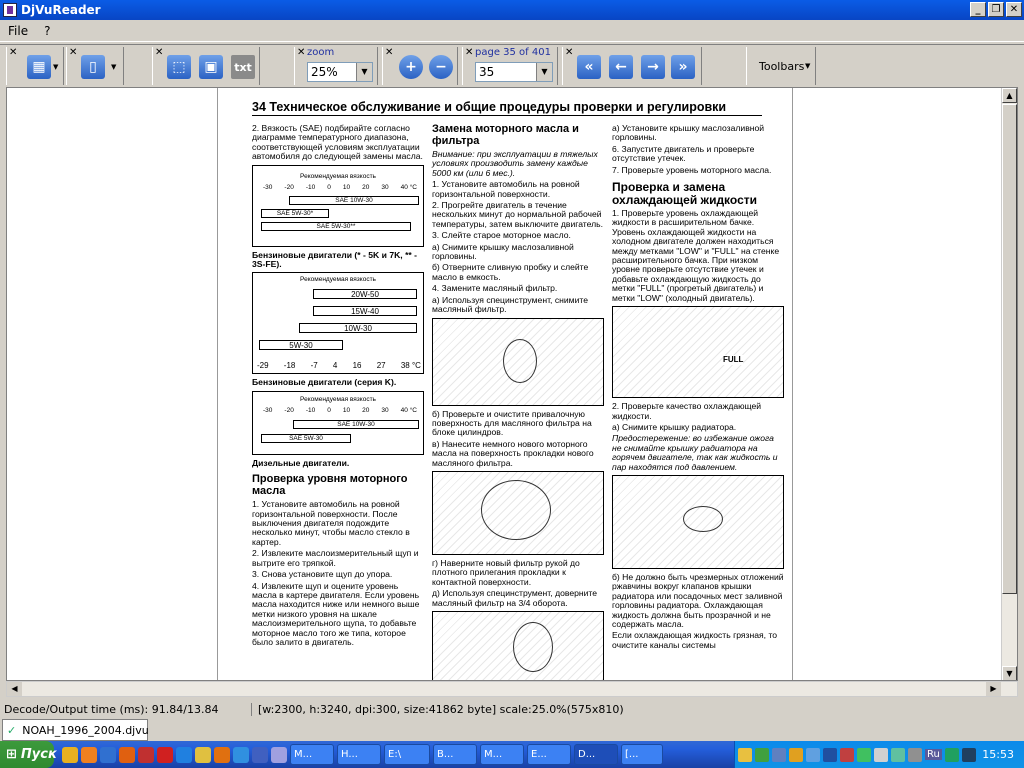 The height and width of the screenshot is (768, 1024). What do you see at coordinates (47, 31) in the screenshot?
I see `menu-help: ?` at bounding box center [47, 31].